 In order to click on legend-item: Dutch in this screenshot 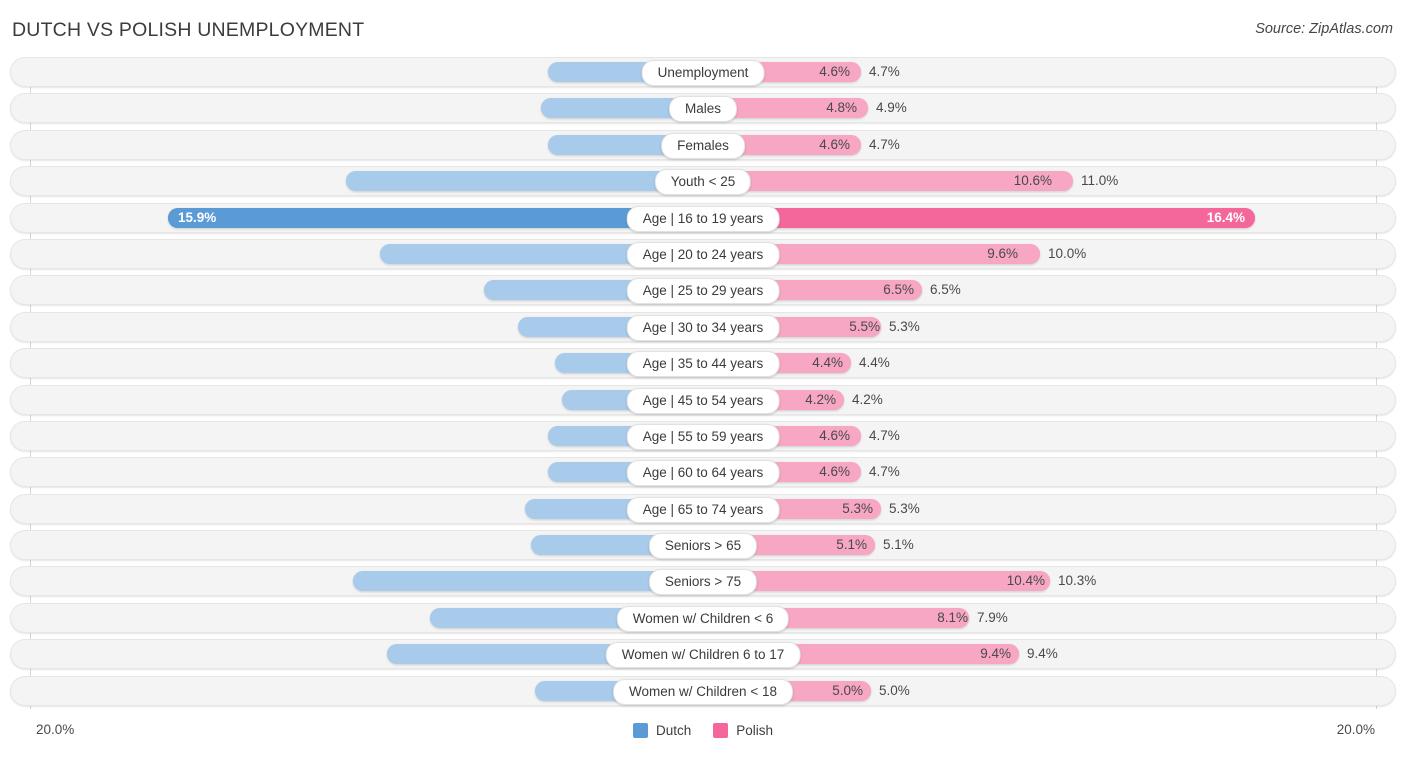, I will do `click(662, 730)`.